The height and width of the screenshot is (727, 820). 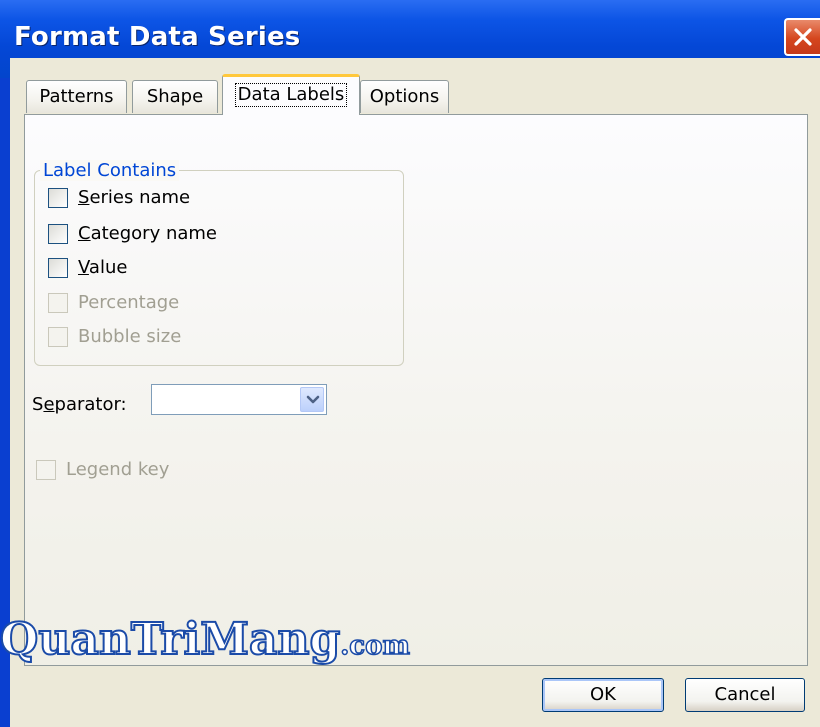 What do you see at coordinates (802, 37) in the screenshot?
I see `close-button` at bounding box center [802, 37].